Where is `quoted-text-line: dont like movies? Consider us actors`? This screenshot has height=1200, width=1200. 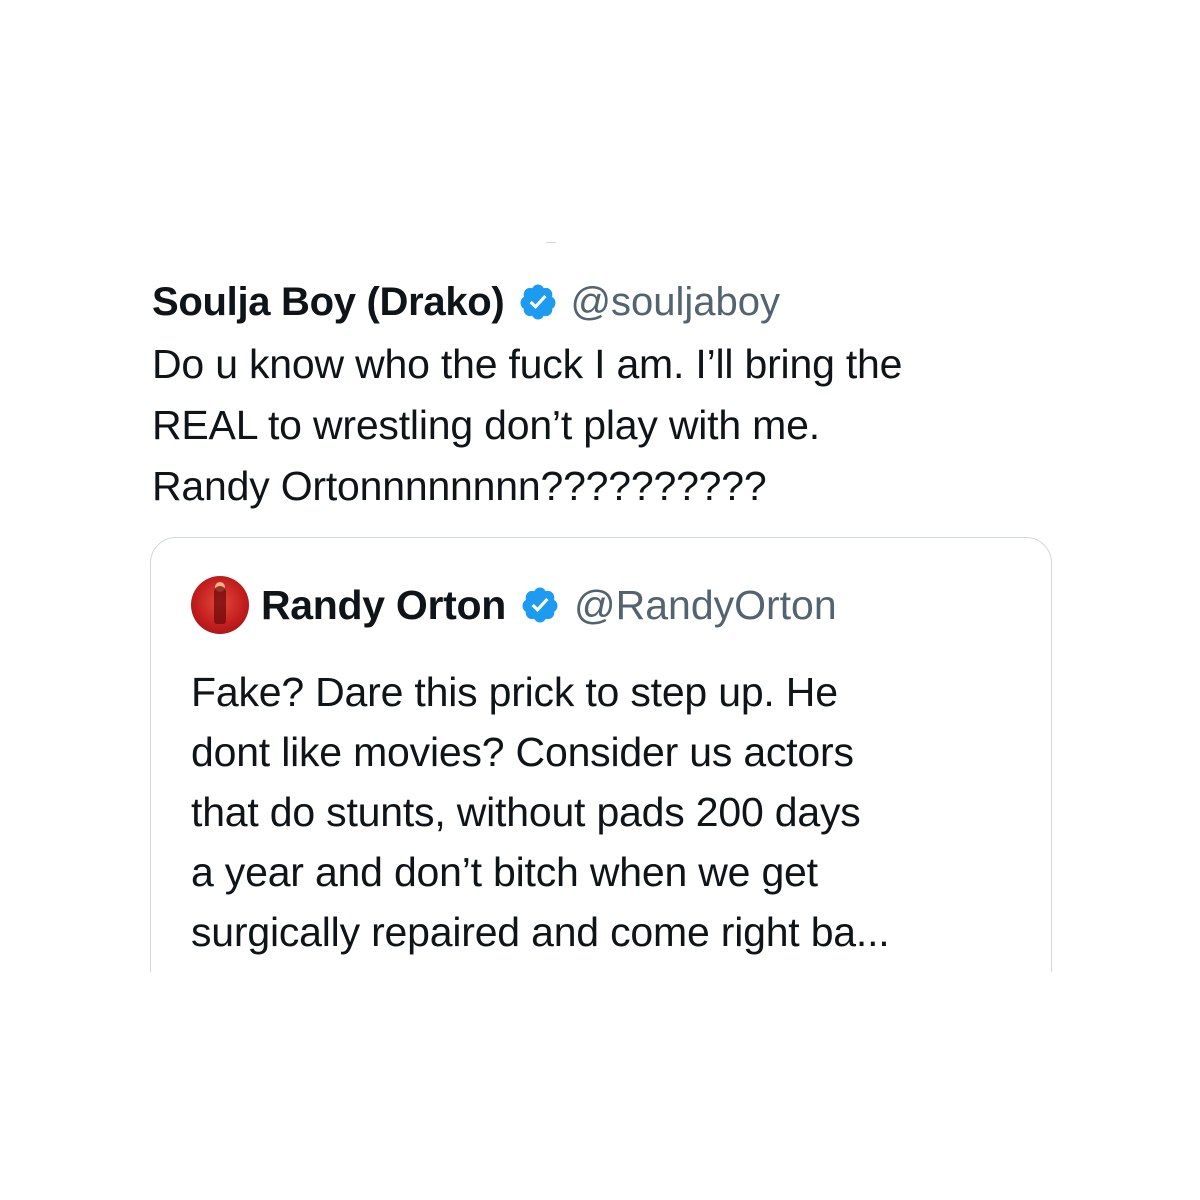
quoted-text-line: dont like movies? Consider us actors is located at coordinates (522, 752).